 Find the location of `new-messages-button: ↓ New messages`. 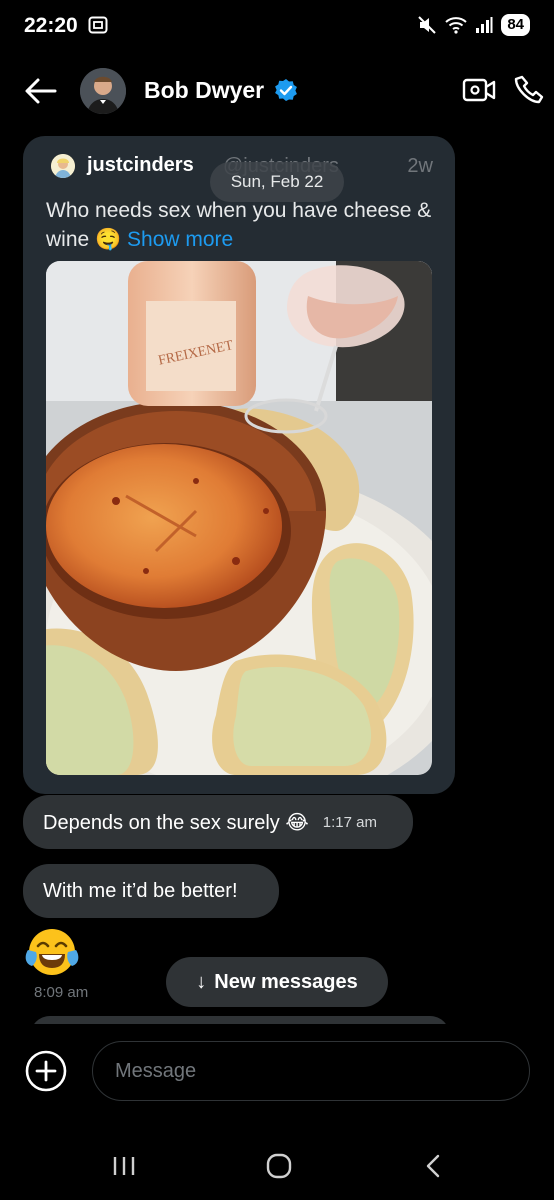

new-messages-button: ↓ New messages is located at coordinates (277, 982).